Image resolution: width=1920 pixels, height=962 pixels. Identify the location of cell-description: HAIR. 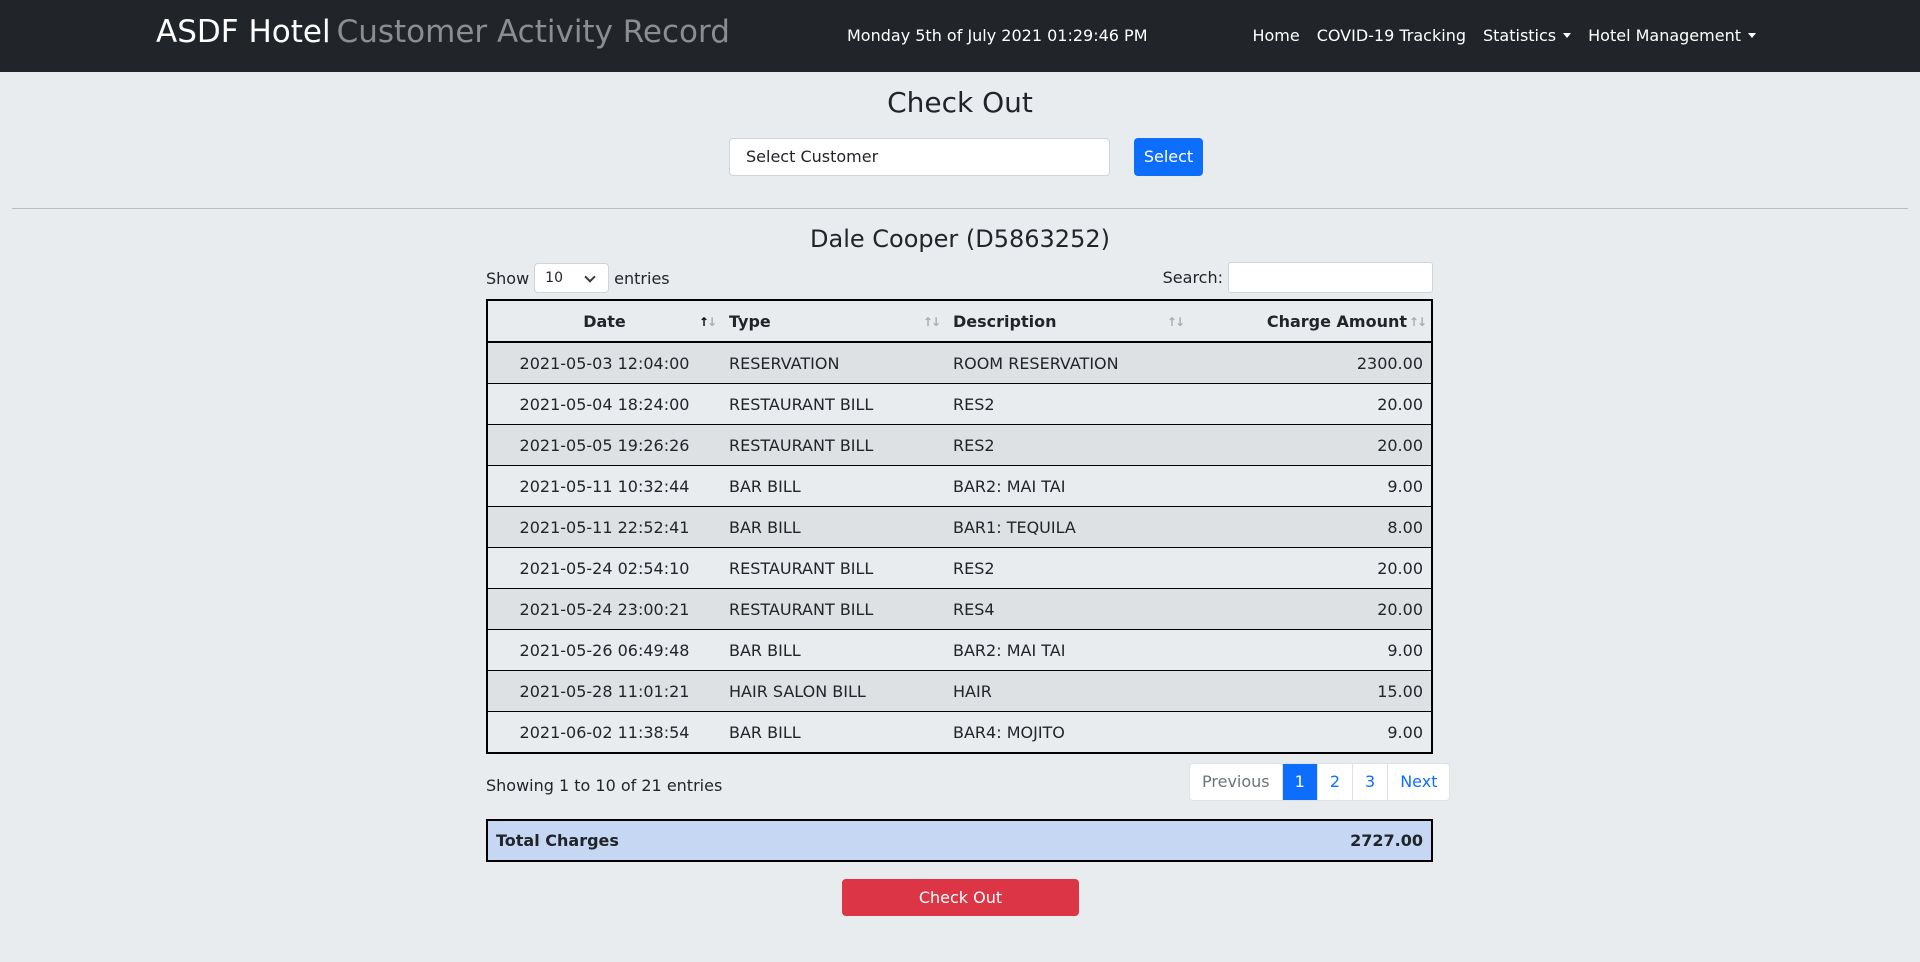
(972, 691).